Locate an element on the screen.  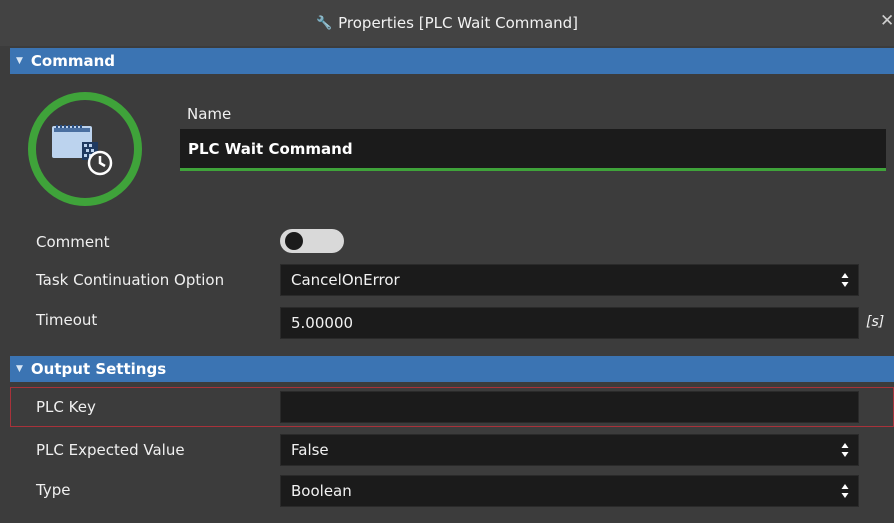
window-title: Properties [PLC Wait Command] is located at coordinates (458, 23).